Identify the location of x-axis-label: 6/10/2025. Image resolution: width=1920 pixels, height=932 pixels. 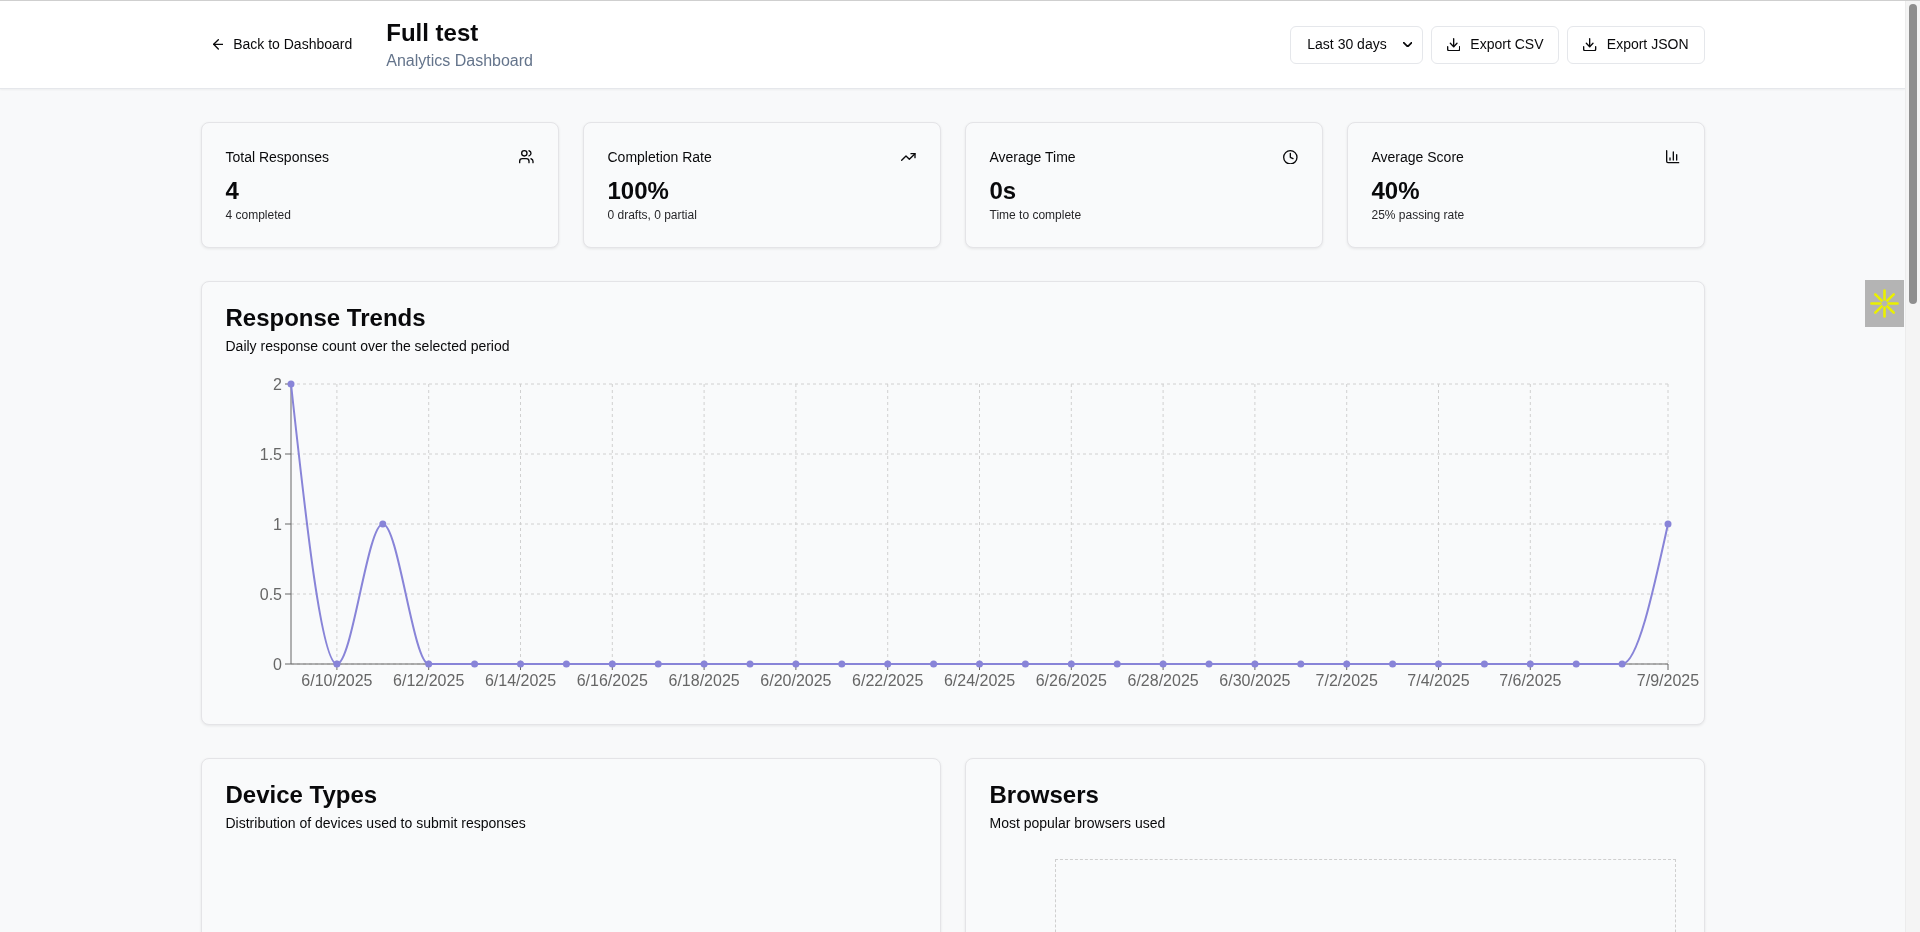
(336, 680).